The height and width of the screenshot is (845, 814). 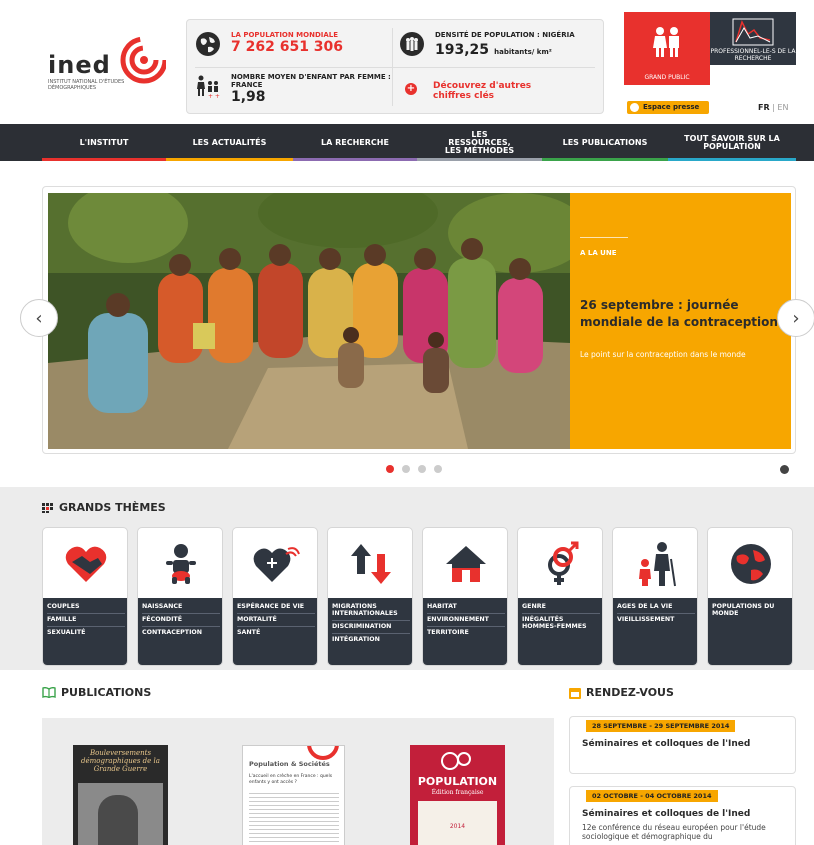 I want to click on world-population-label: LA POPULATION MONDIALE, so click(x=285, y=35).